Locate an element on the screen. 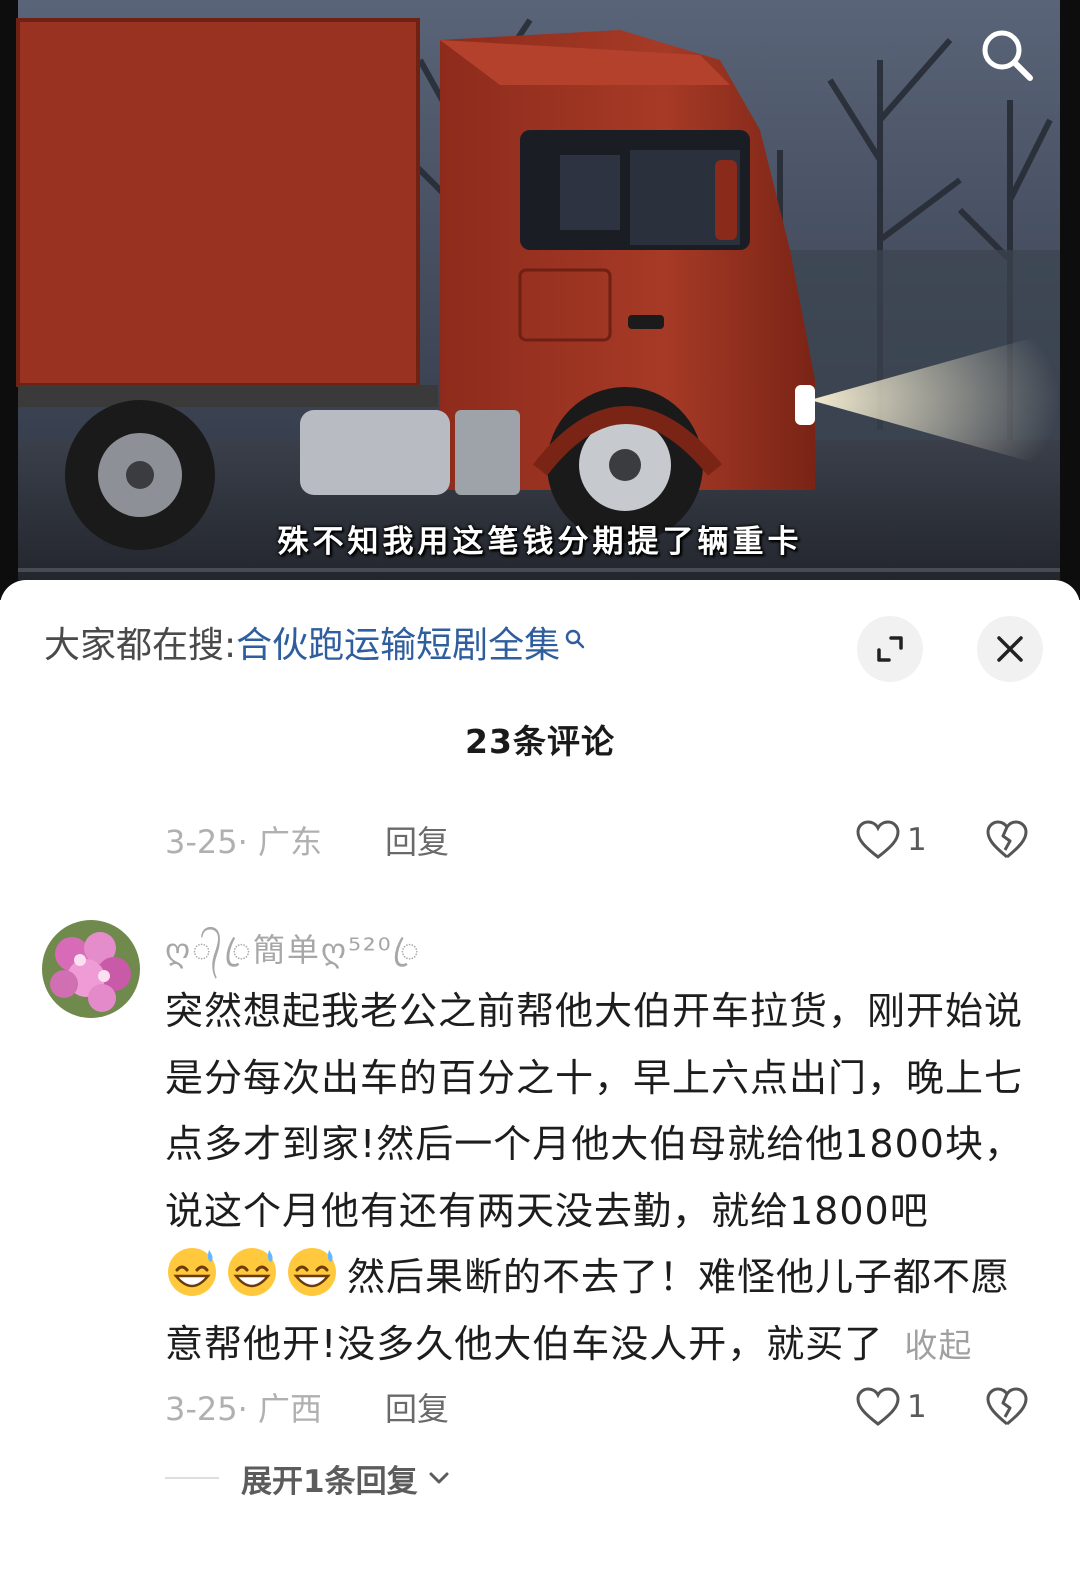 Image resolution: width=1080 pixels, height=1572 pixels. comment-date-location: 3-25· 广东 is located at coordinates (243, 842).